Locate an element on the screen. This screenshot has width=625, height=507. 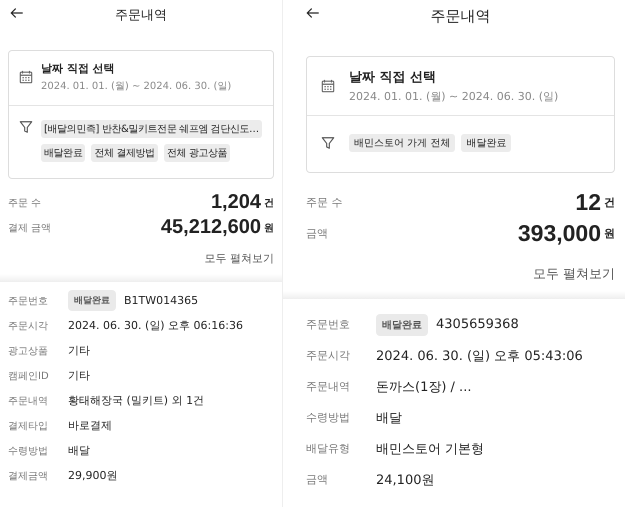
field-value: 황태해장국 (밀키트) 외 1건 is located at coordinates (136, 400).